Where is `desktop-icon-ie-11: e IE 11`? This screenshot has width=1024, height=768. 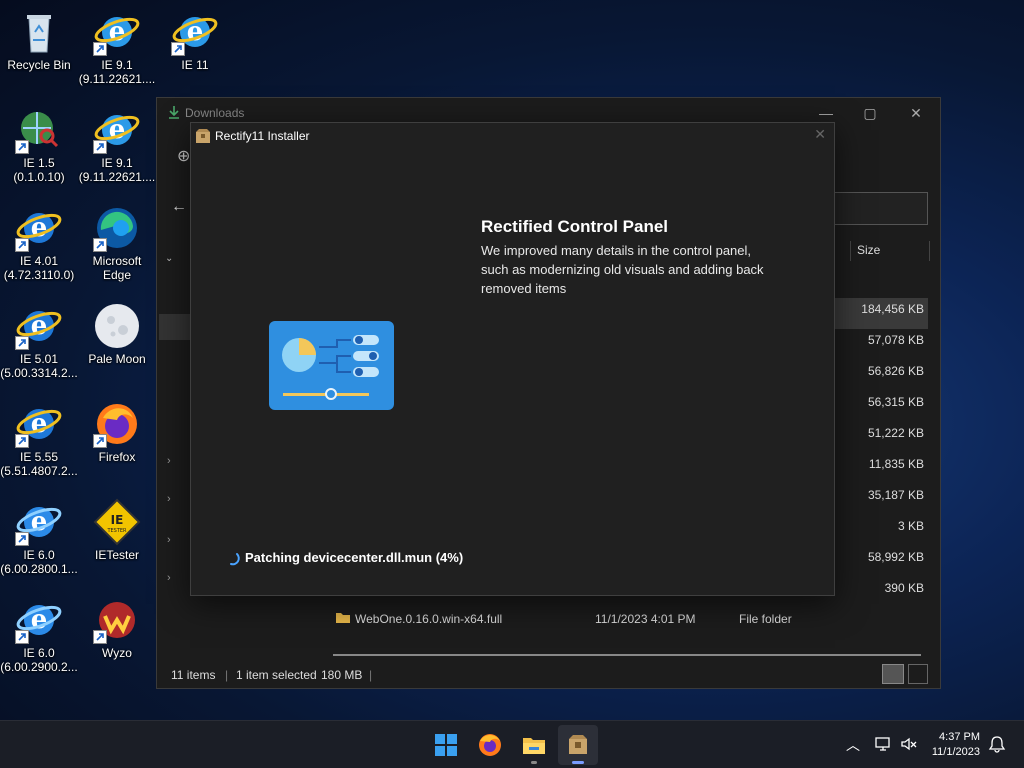 desktop-icon-ie-11: e IE 11 is located at coordinates (195, 40).